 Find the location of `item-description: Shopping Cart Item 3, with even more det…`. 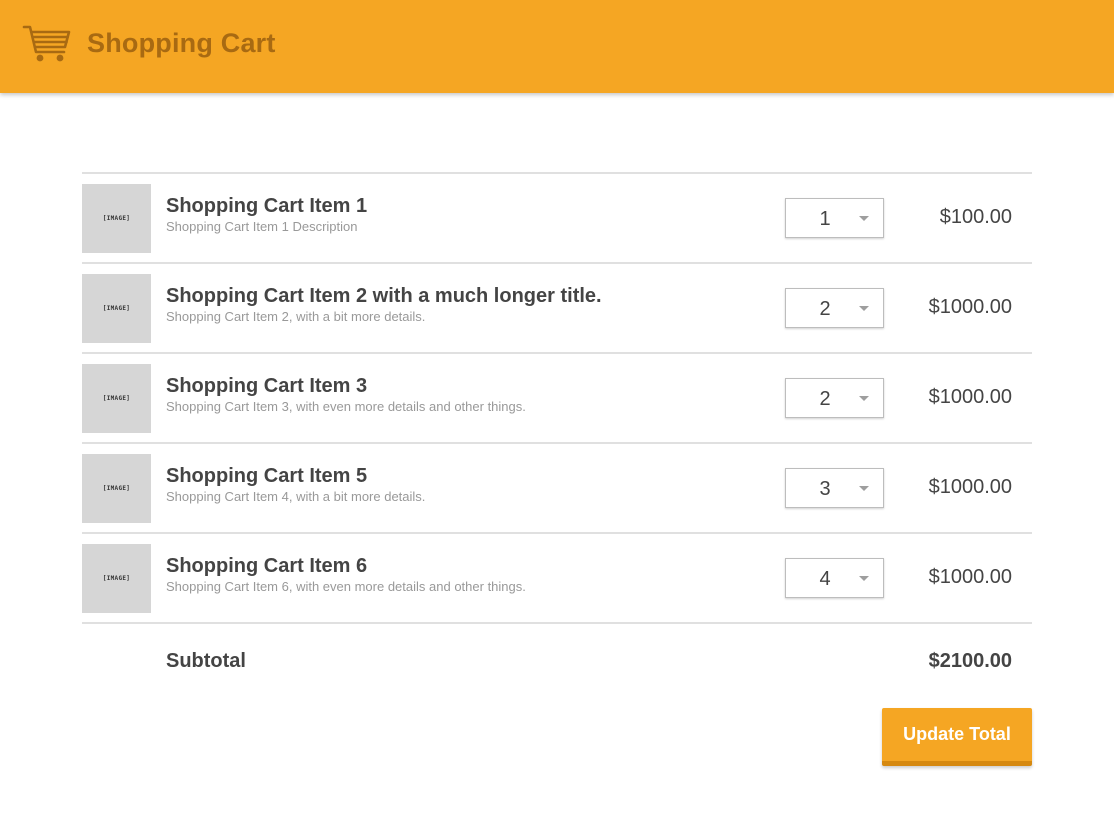

item-description: Shopping Cart Item 3, with even more det… is located at coordinates (346, 406).